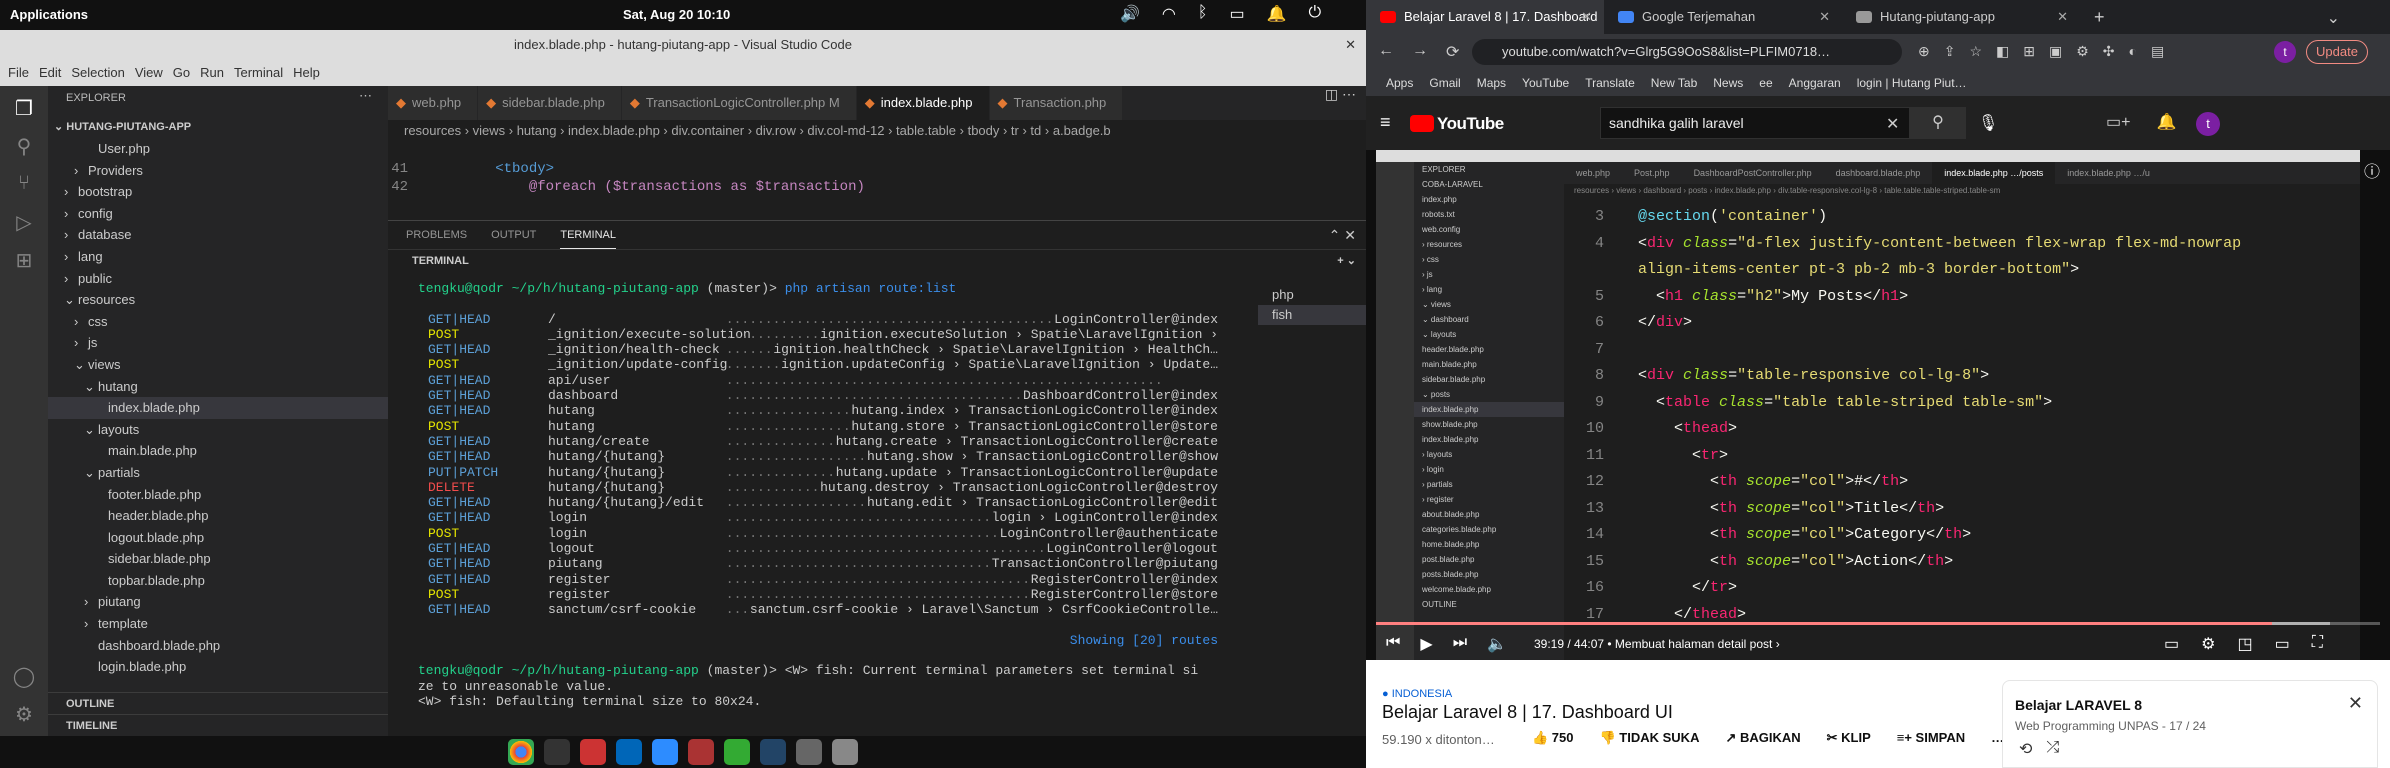 Image resolution: width=2390 pixels, height=768 pixels. I want to click on channel-tag: ● INDONESIA, so click(1417, 694).